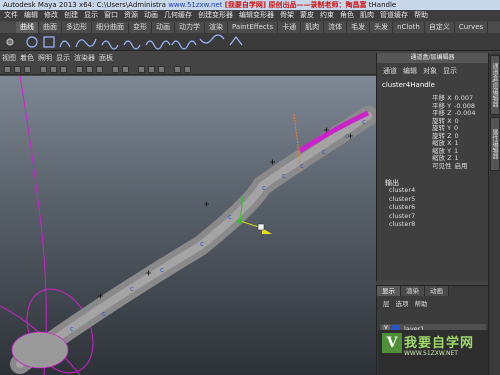 The height and width of the screenshot is (375, 500). Describe the element at coordinates (386, 303) in the screenshot. I see `layer-menu-item: 层` at that location.